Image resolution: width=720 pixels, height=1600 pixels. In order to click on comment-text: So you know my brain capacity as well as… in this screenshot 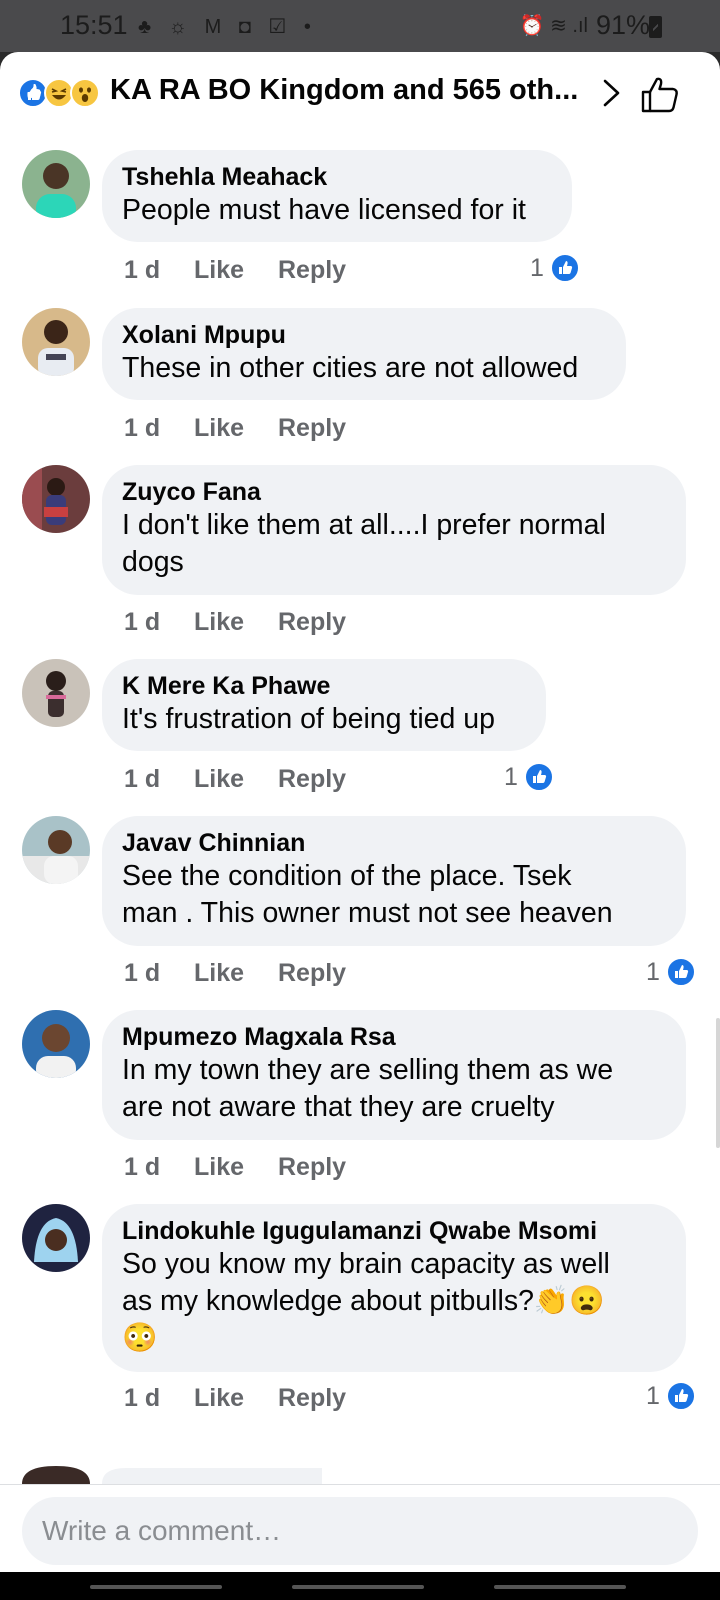, I will do `click(366, 1301)`.